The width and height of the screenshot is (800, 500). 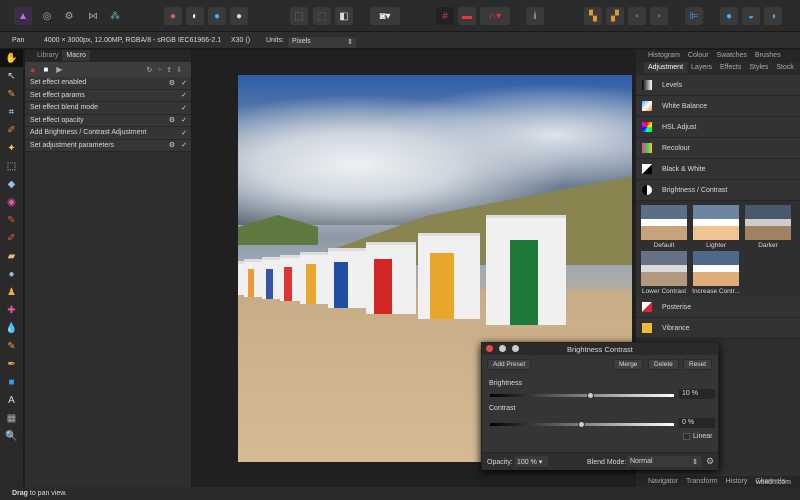 I want to click on paint-mixer-icon: ✐, so click(x=11, y=238).